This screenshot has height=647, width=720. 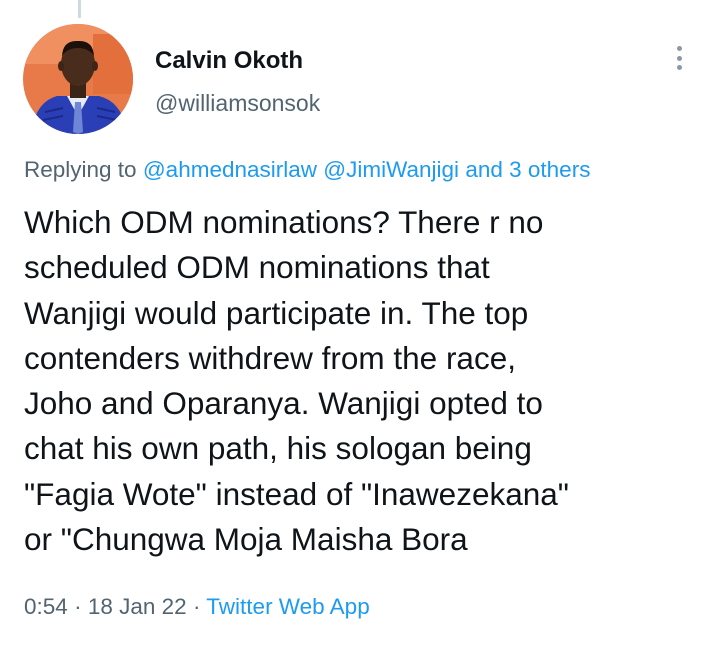 I want to click on mention-jimiwanjigi: @JimiWanjigi, so click(x=391, y=169).